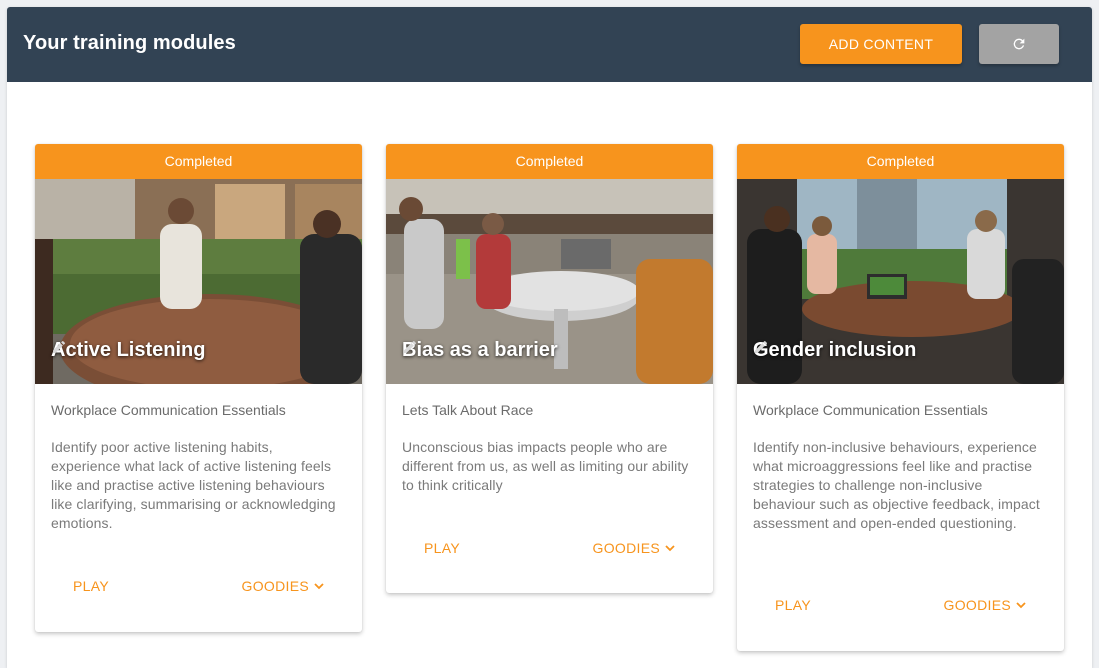 Image resolution: width=1099 pixels, height=668 pixels. What do you see at coordinates (480, 350) in the screenshot?
I see `module-title: Bias as a barrier` at bounding box center [480, 350].